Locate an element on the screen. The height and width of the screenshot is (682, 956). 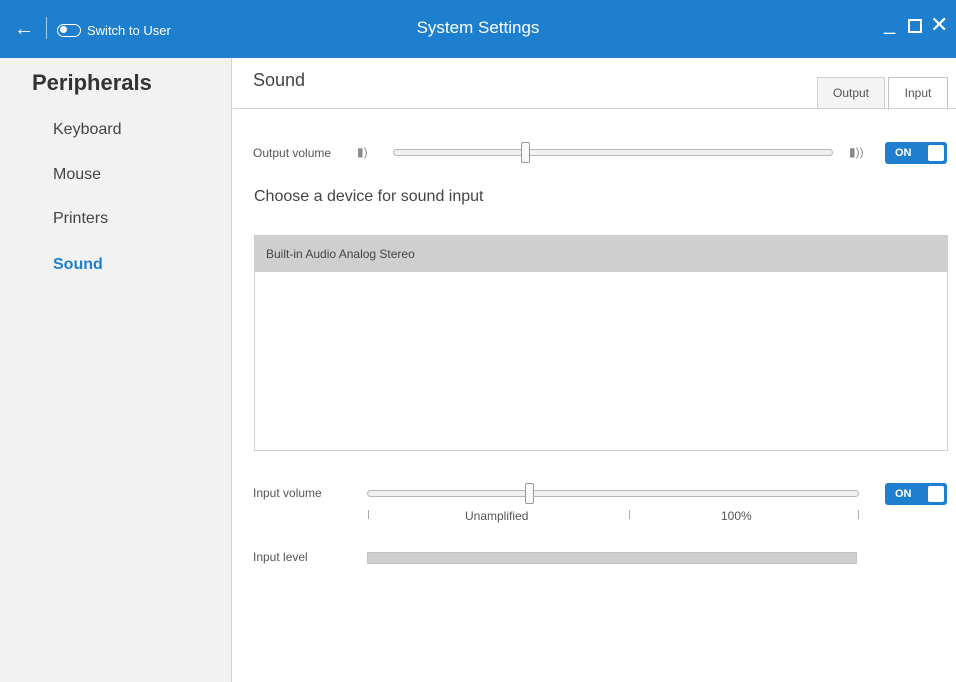
sidebar-item-printers: Printers is located at coordinates (80, 219).